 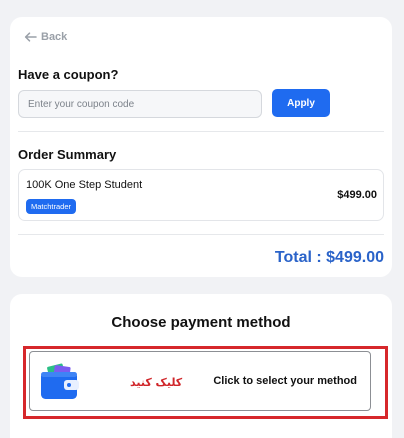 I want to click on order-summary-title: Order Summary, so click(x=67, y=154).